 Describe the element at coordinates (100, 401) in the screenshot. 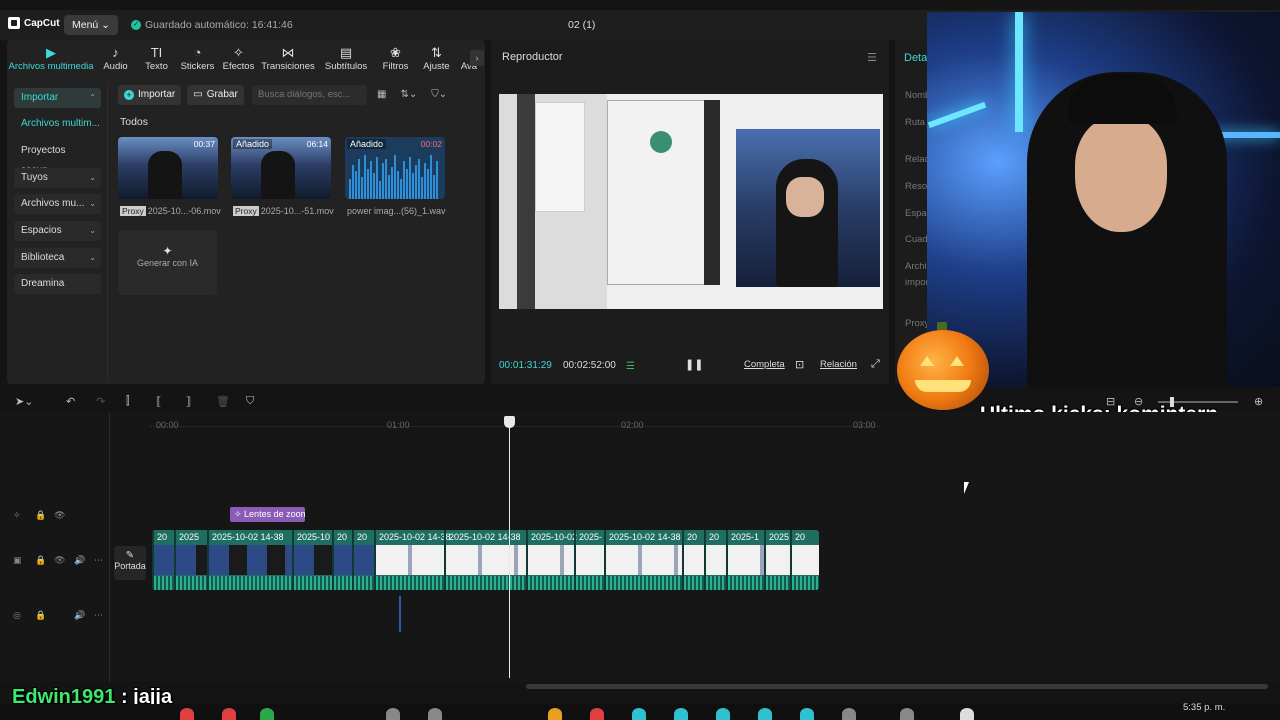

I see `redo-icon: ↷` at that location.